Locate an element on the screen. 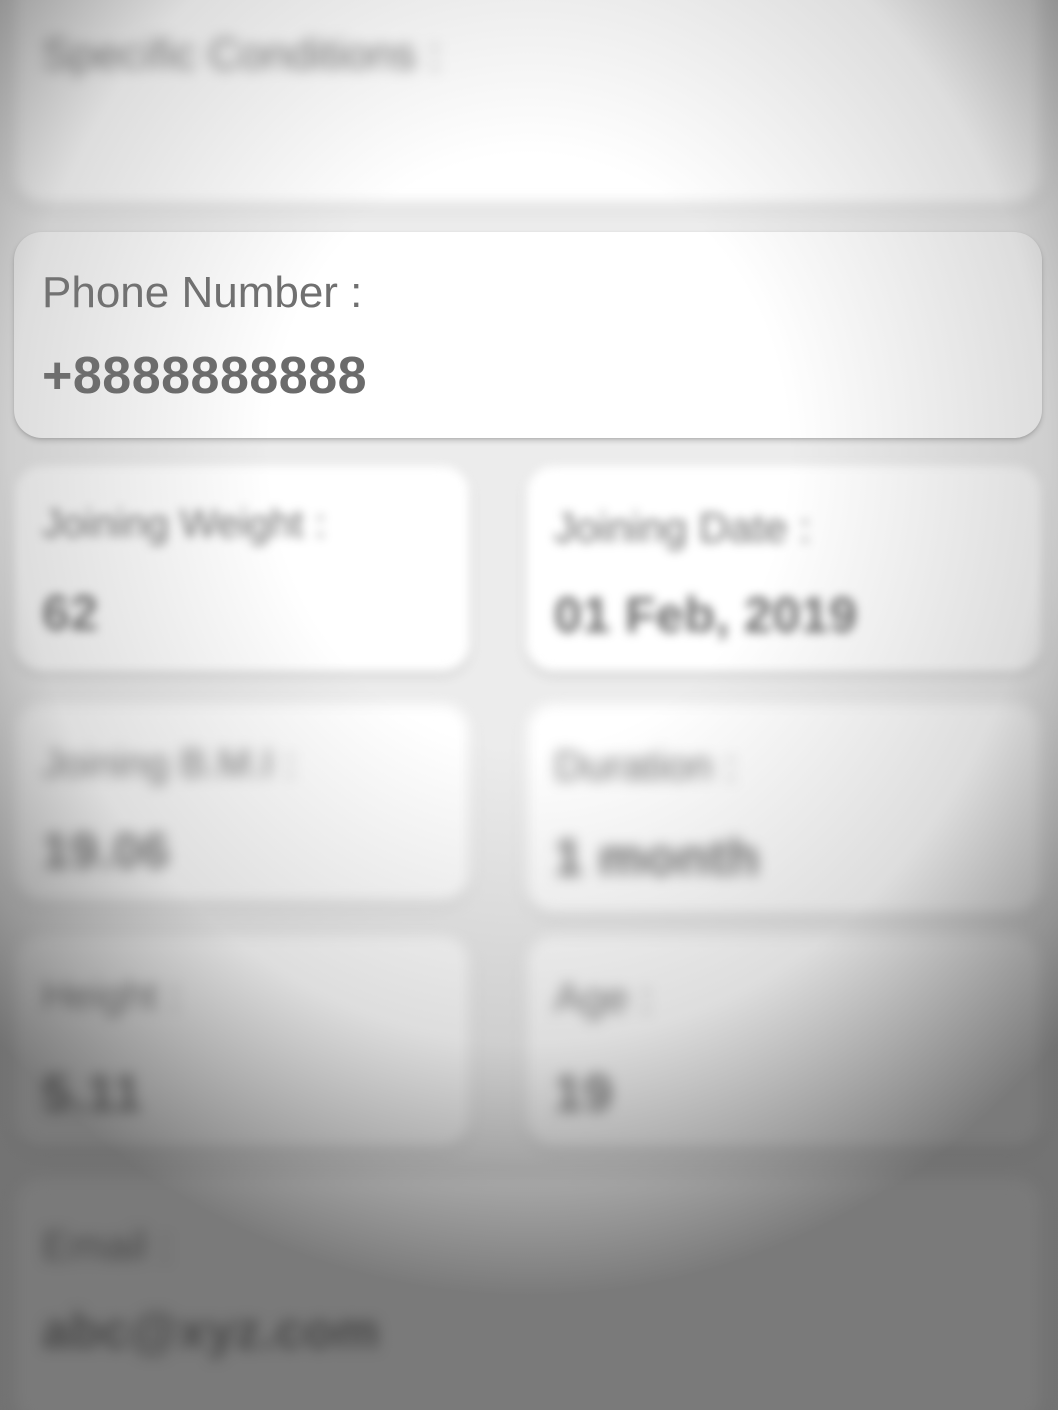  joining-weight-label: Joining Weight : is located at coordinates (184, 524).